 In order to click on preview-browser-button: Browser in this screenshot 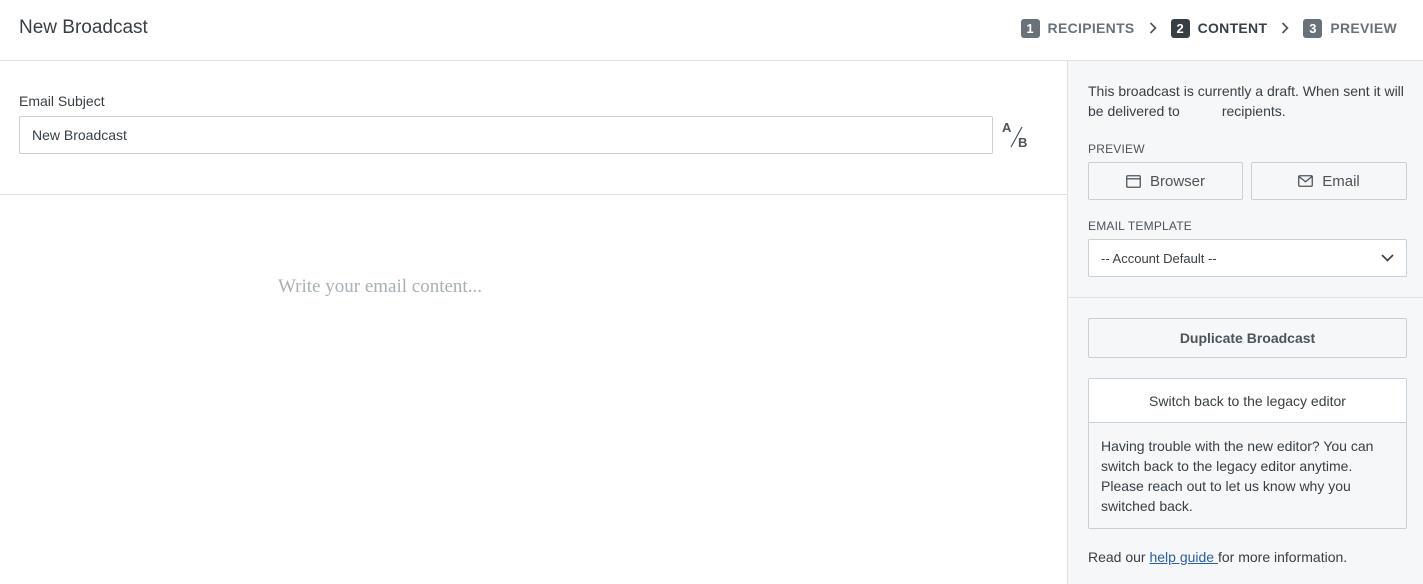, I will do `click(1165, 181)`.